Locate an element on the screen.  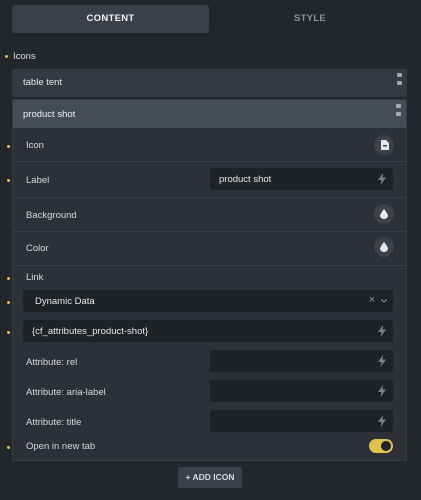
link-dynamic-value: {cf_attributes_product-shot} is located at coordinates (90, 331).